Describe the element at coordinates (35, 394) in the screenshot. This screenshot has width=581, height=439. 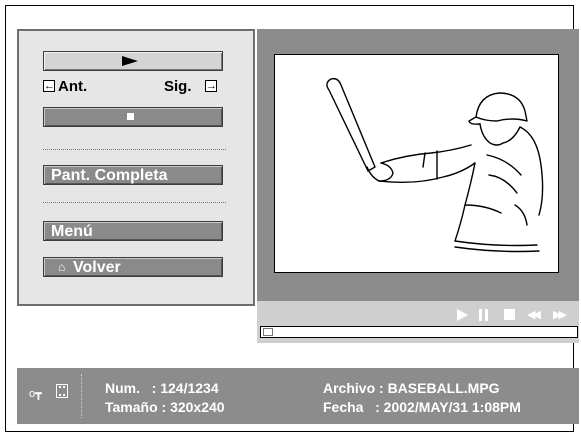
I see `key-icon: o┳` at that location.